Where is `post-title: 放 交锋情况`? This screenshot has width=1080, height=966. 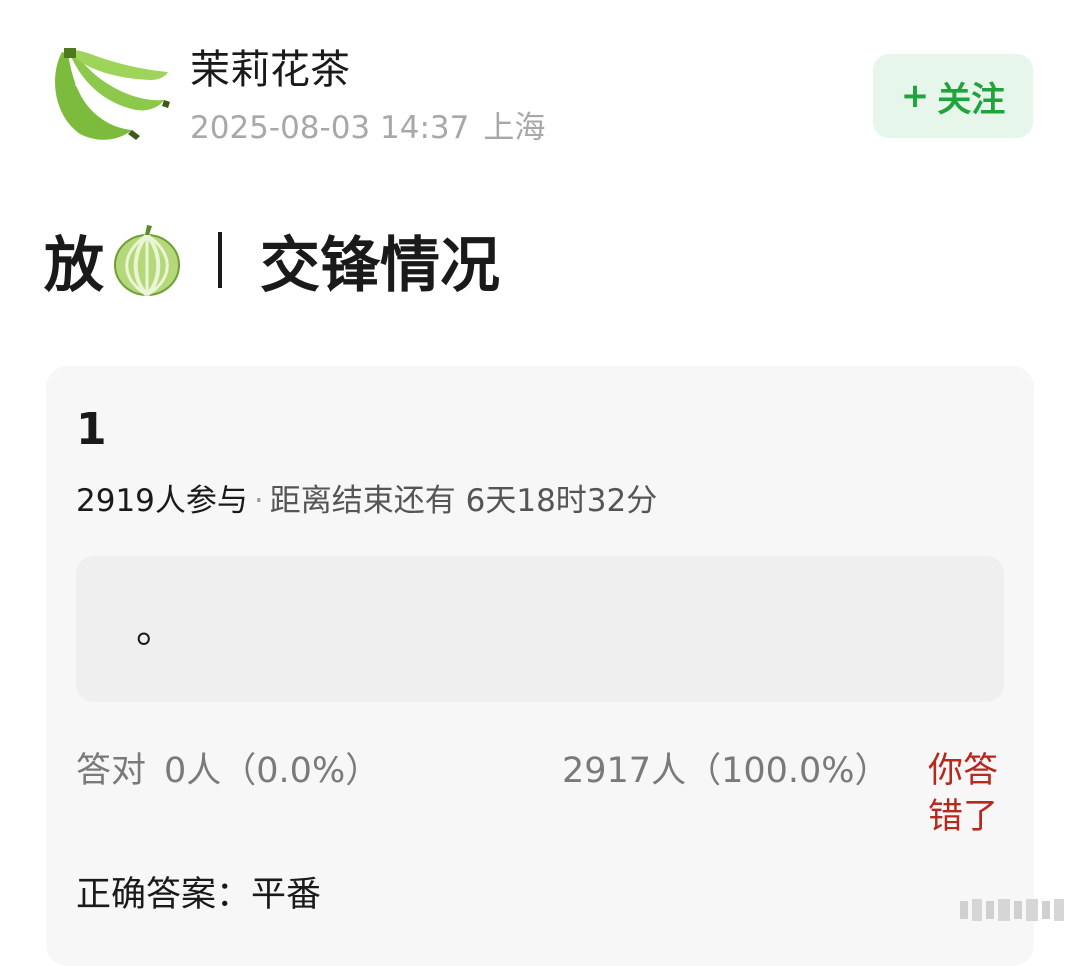
post-title: 放 交锋情况 is located at coordinates (272, 261).